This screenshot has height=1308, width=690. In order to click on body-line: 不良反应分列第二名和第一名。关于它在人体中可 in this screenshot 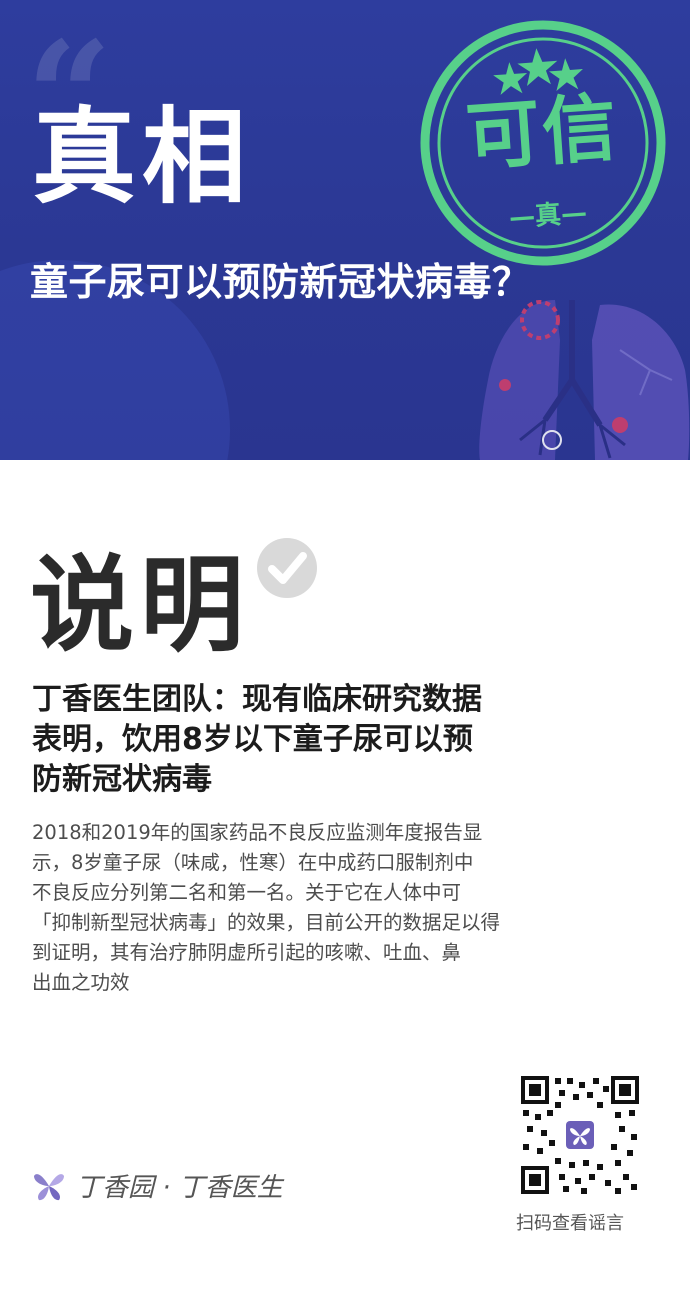, I will do `click(247, 892)`.